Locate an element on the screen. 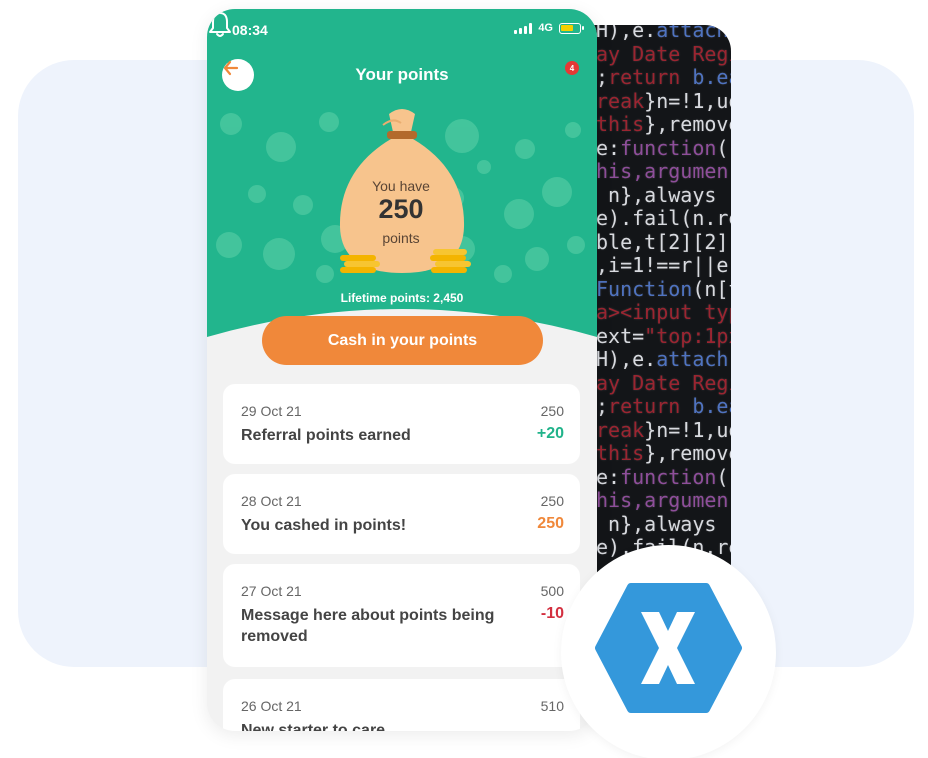 Image resolution: width=928 pixels, height=758 pixels. code-token: a><input typ is located at coordinates (663, 312).